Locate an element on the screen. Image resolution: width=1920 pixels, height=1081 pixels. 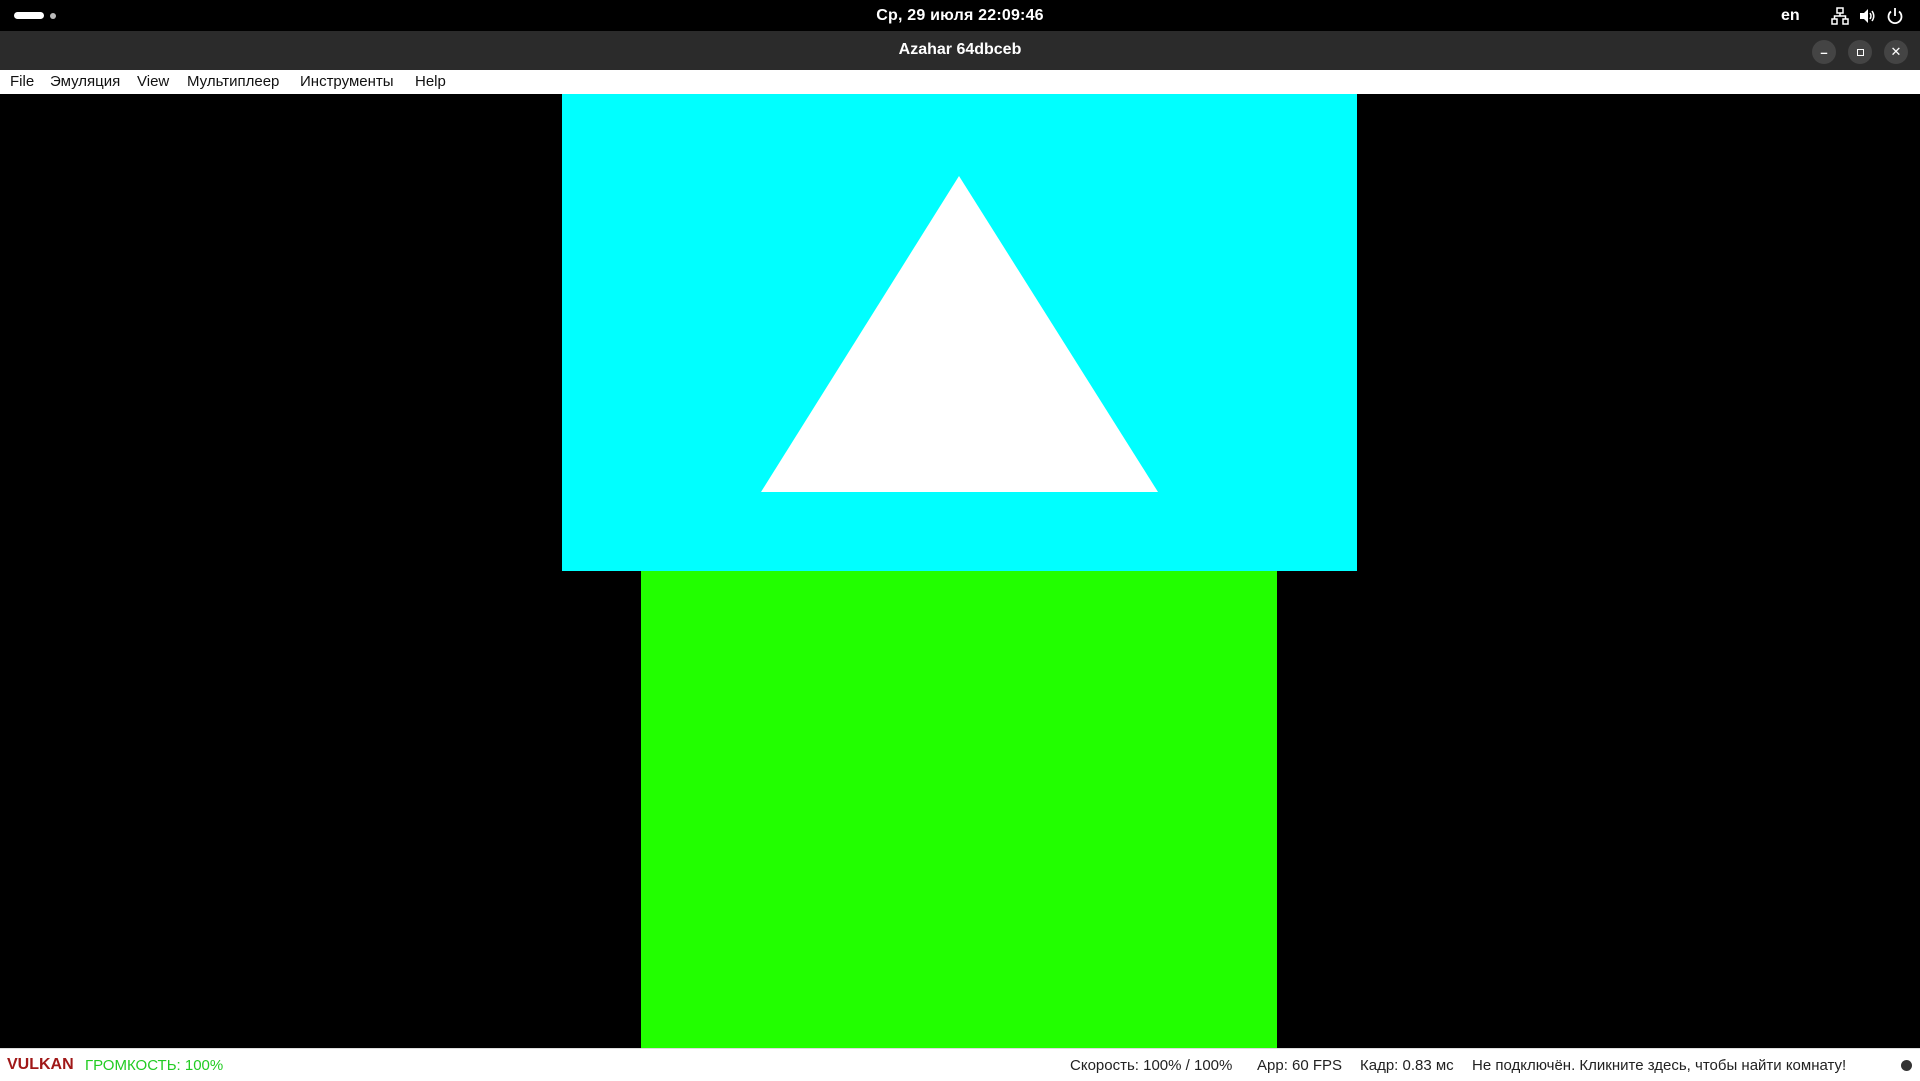
frame-time-status: Кадр: 0.83 мс is located at coordinates (1407, 1065).